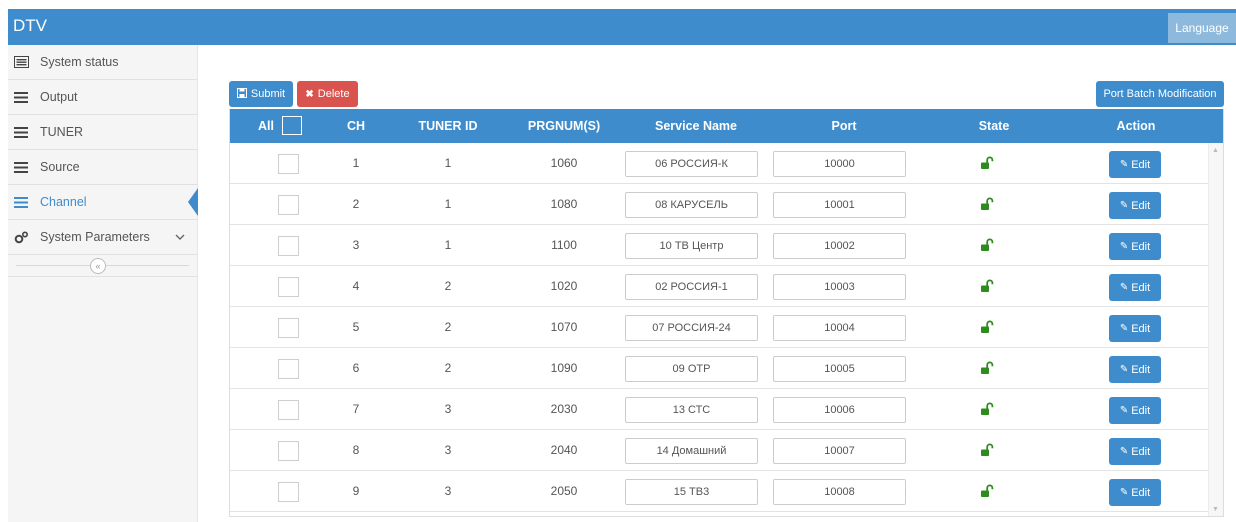 The height and width of the screenshot is (522, 1236). What do you see at coordinates (103, 202) in the screenshot?
I see `sidebar-item-channel: Channel` at bounding box center [103, 202].